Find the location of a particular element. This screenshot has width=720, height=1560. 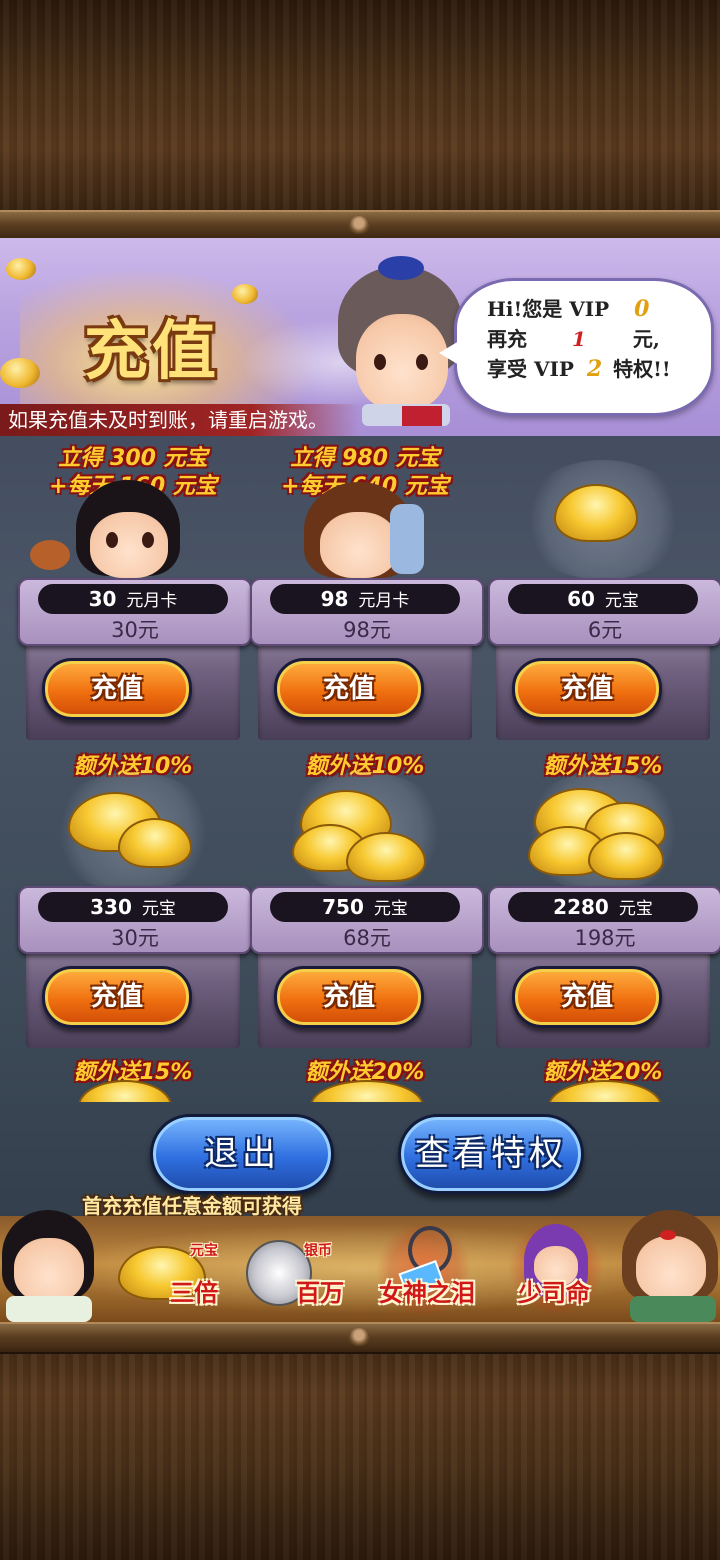

item-shelf: 98 元月卡 98元 充值 is located at coordinates (367, 659).